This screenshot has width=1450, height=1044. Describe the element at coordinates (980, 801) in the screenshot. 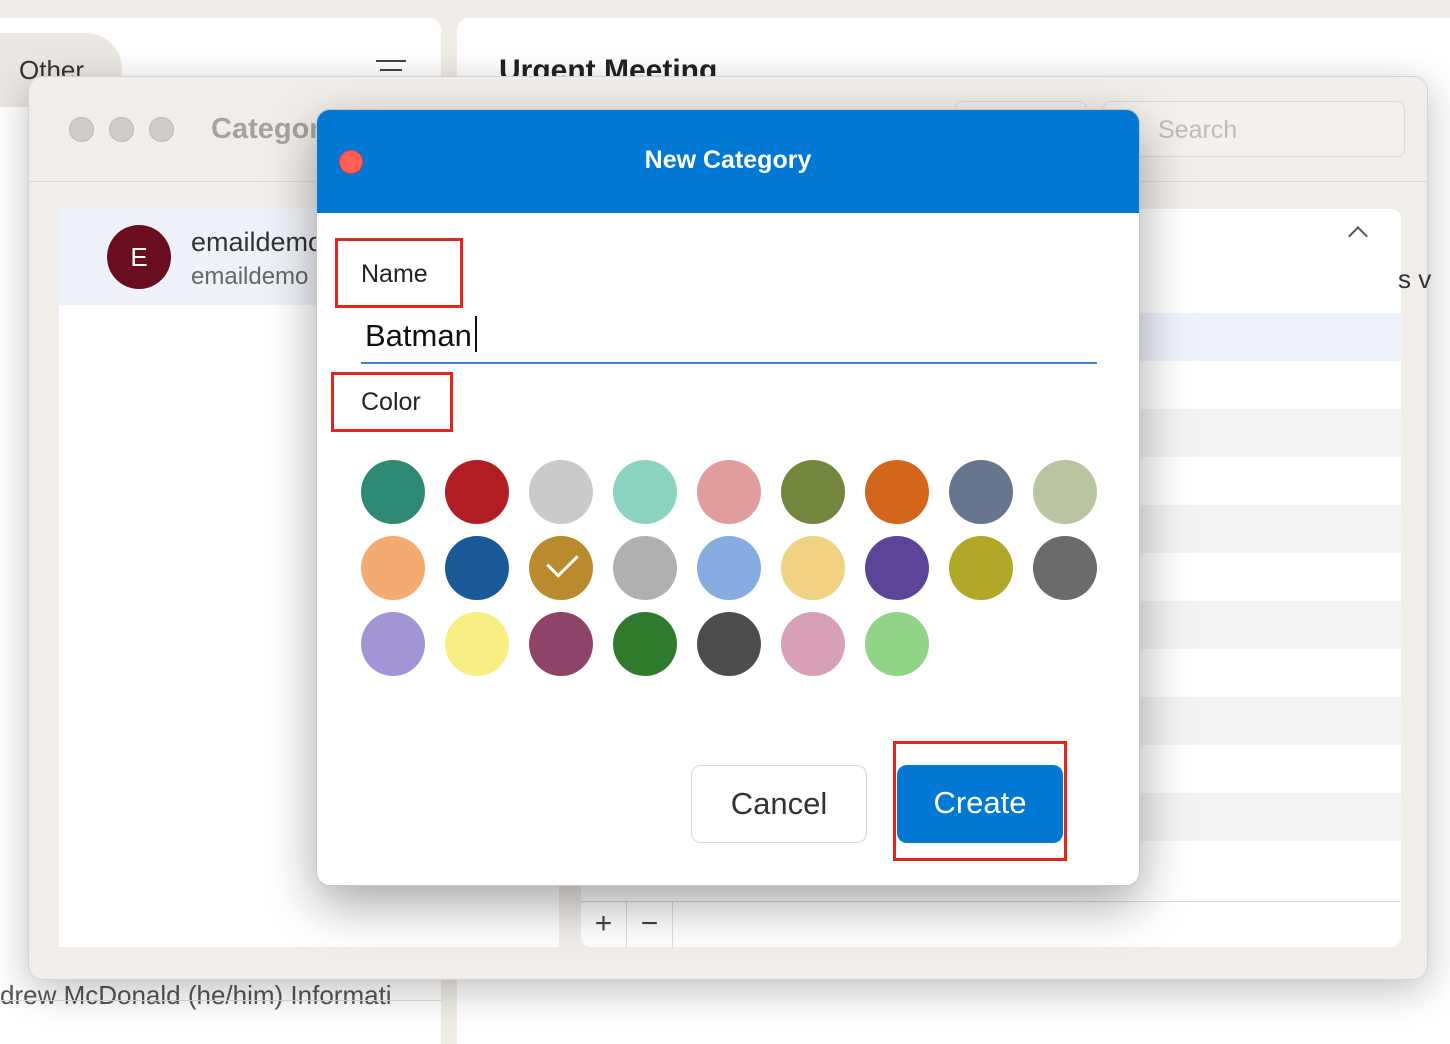

I see `highlight-box-create` at that location.